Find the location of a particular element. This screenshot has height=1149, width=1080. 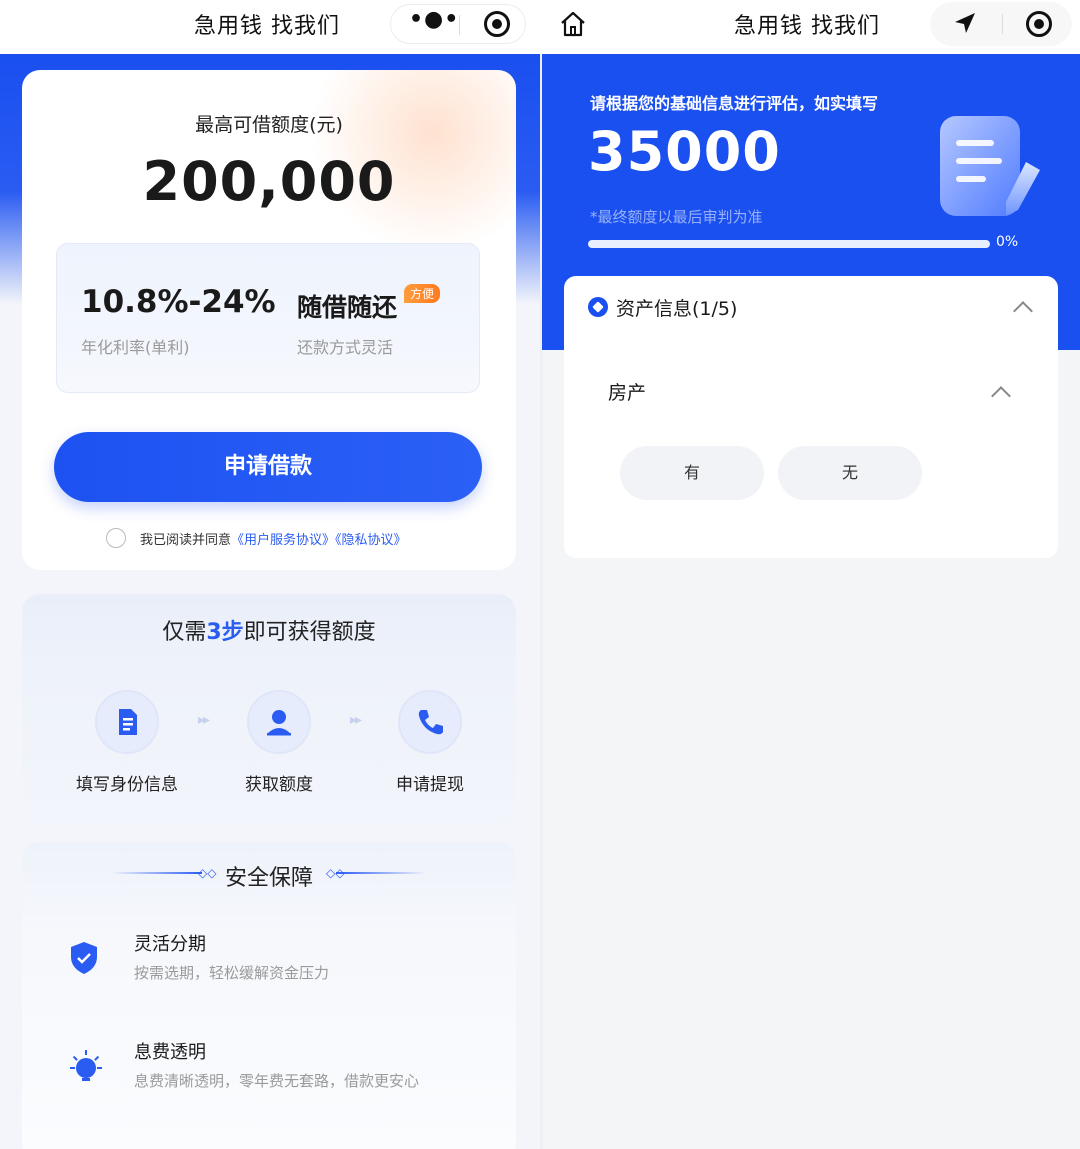

step-label: 获取额度 is located at coordinates (279, 785).